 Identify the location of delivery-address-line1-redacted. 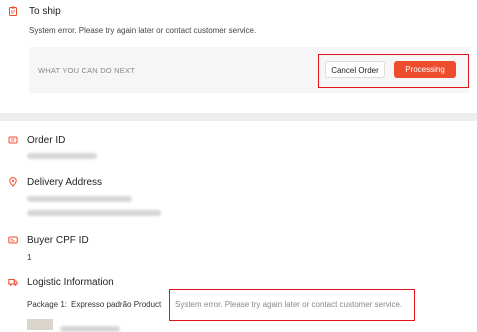
(79, 199).